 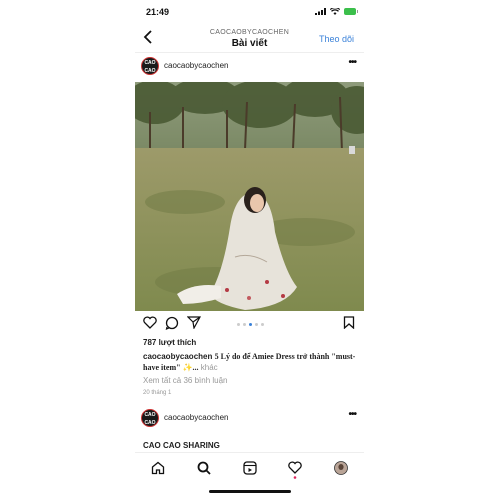 I want to click on status-bar: 21:49, so click(x=249, y=14).